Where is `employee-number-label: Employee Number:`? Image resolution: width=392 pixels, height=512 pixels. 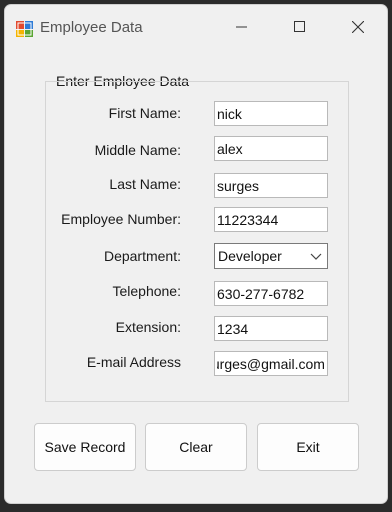
employee-number-label: Employee Number: is located at coordinates (121, 219).